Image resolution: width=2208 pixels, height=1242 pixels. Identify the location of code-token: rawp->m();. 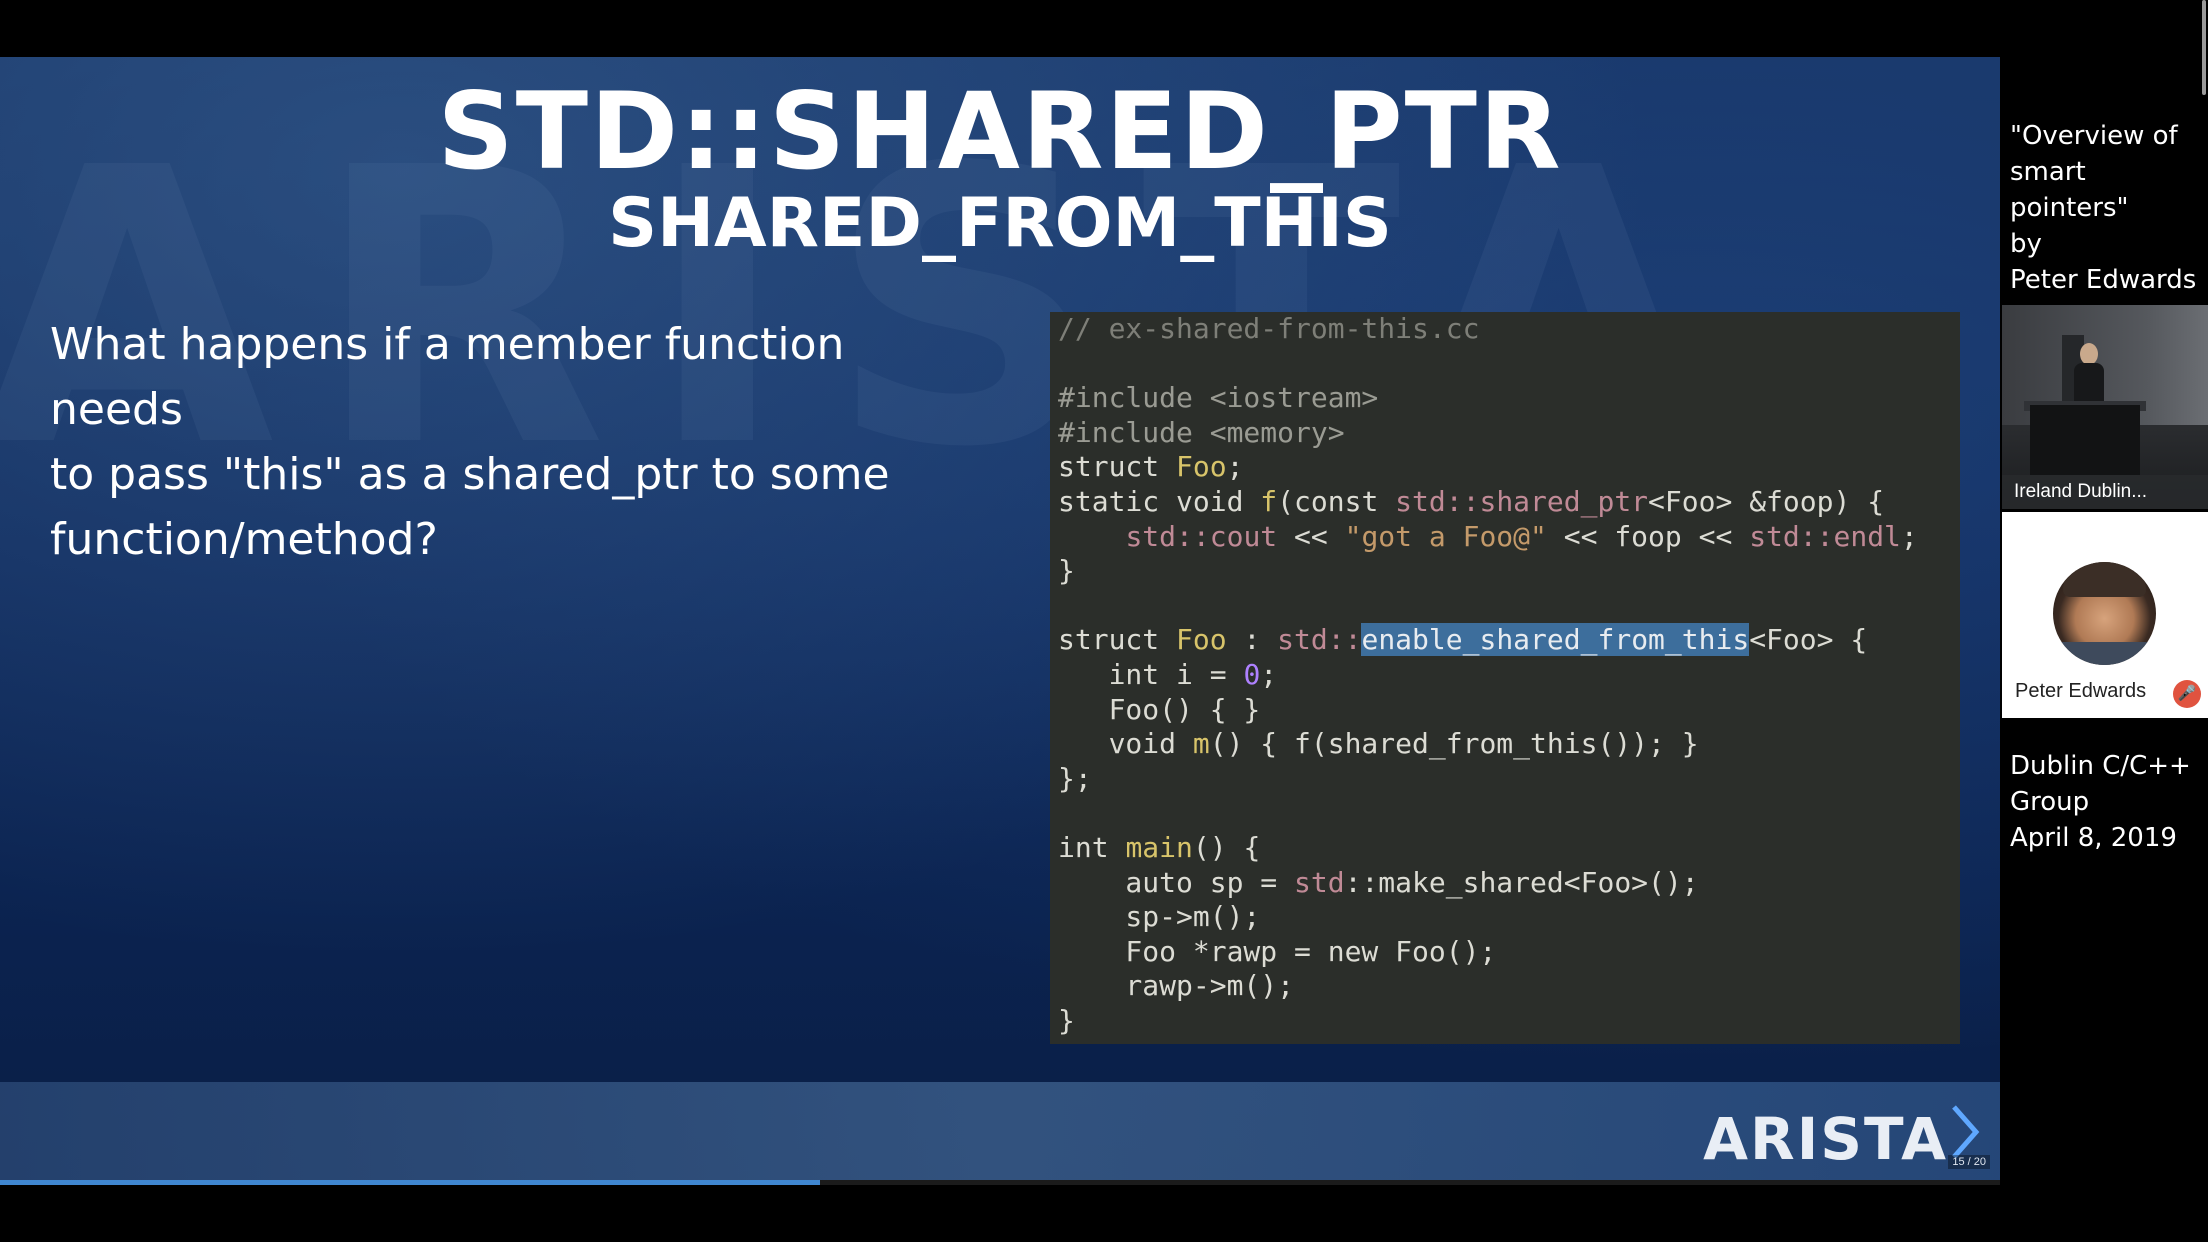
(1176, 986).